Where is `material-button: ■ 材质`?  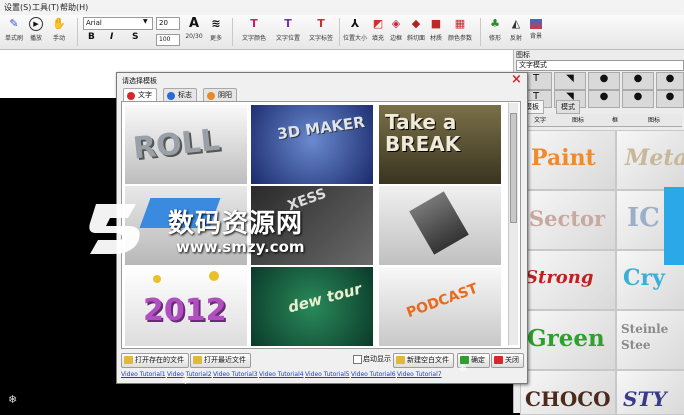
material-button: ■ 材质 is located at coordinates (436, 29).